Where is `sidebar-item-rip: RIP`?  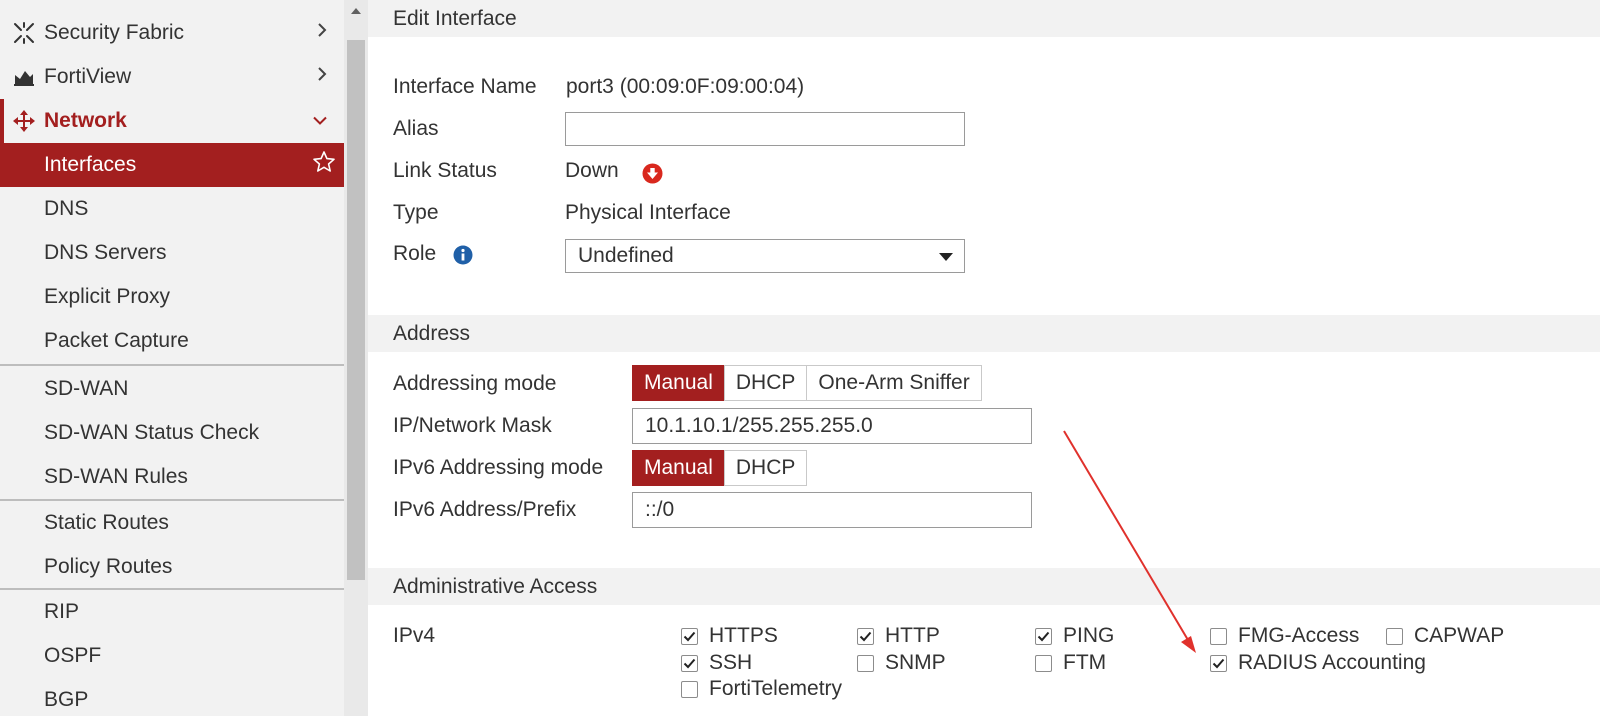
sidebar-item-rip: RIP is located at coordinates (172, 612).